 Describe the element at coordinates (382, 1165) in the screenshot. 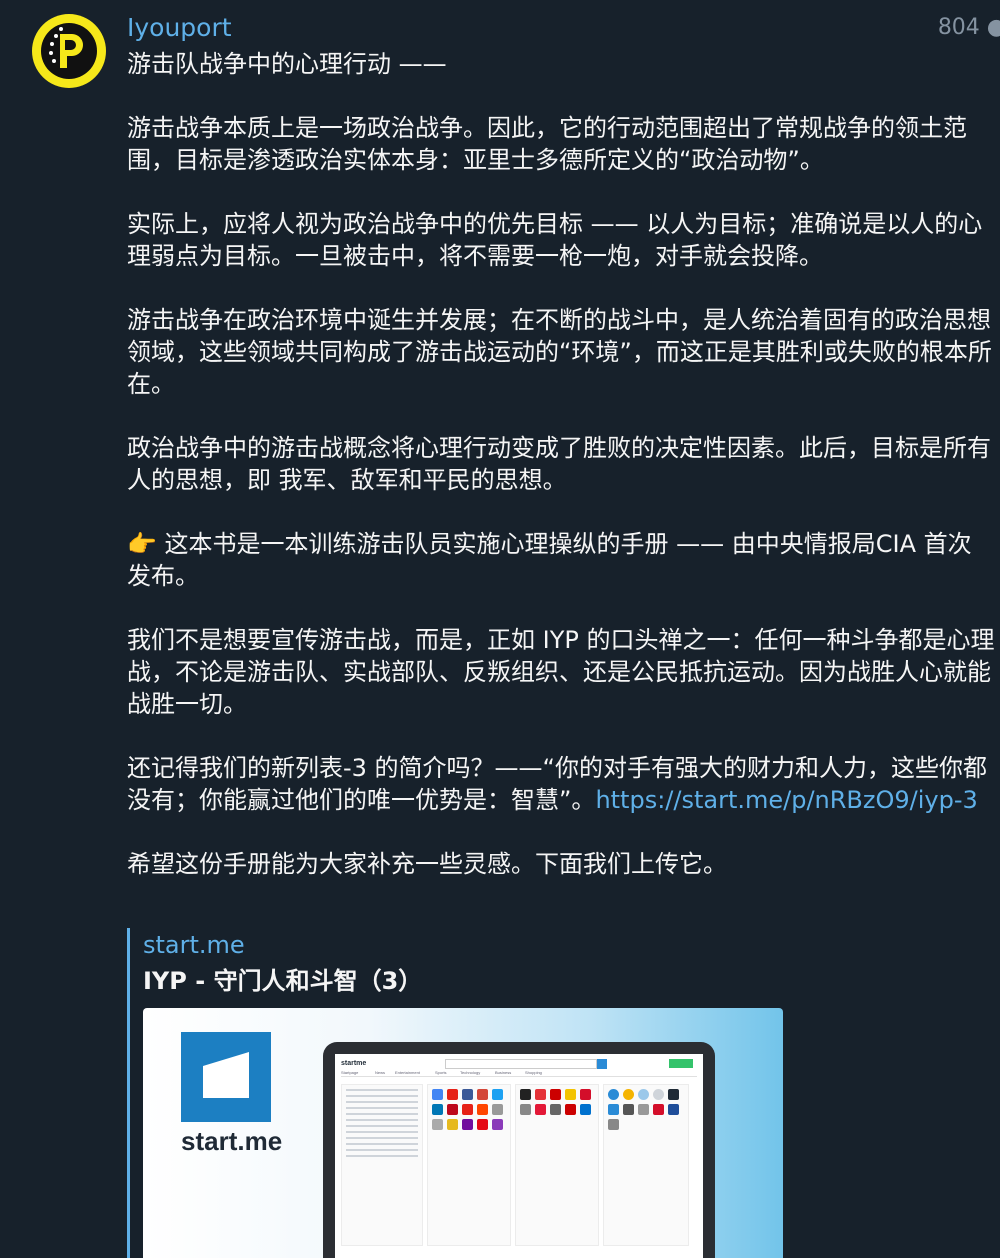

I see `screen-news-column` at that location.